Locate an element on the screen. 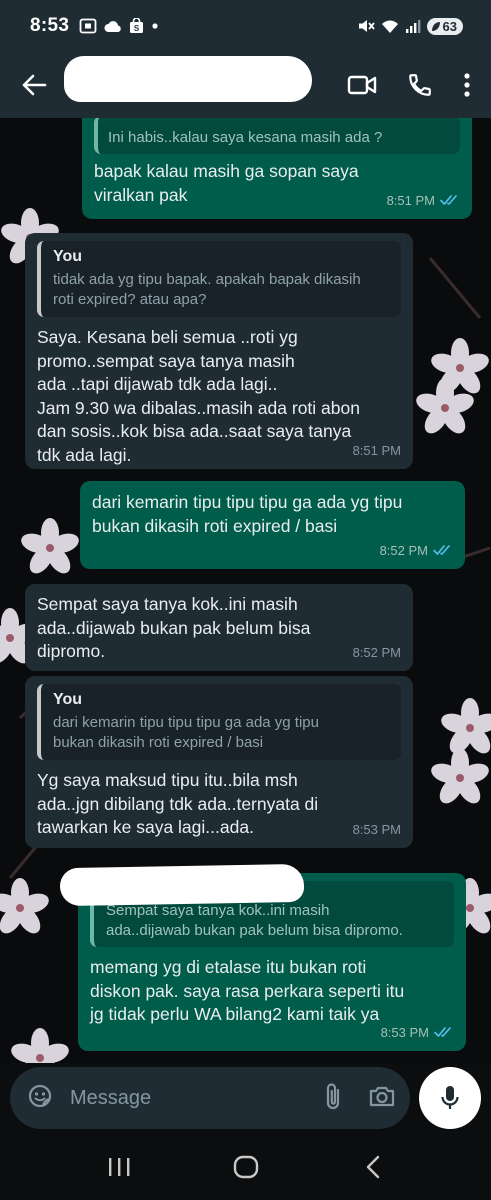  back-nav-button is located at coordinates (373, 1167).